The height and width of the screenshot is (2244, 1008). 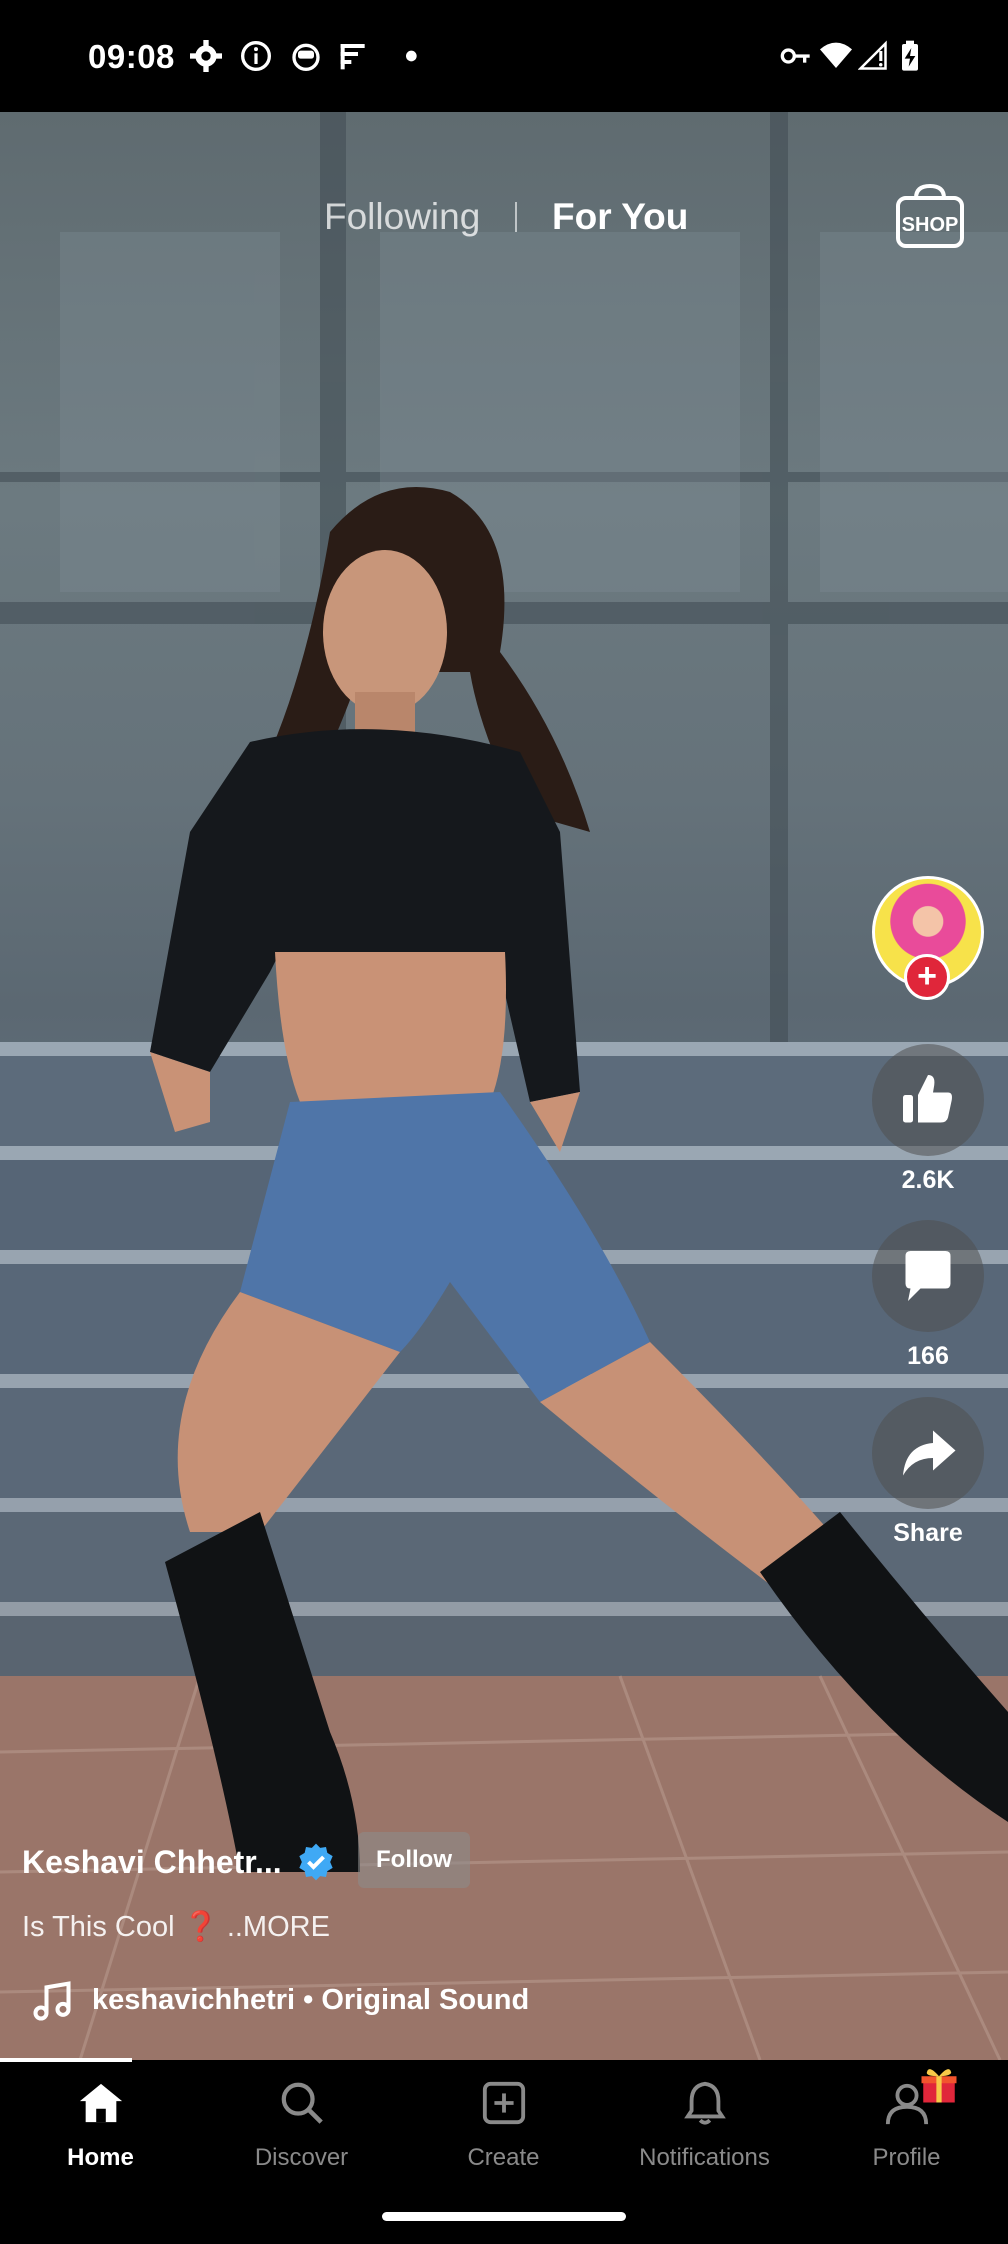 What do you see at coordinates (131, 56) in the screenshot?
I see `status-time: 09:08` at bounding box center [131, 56].